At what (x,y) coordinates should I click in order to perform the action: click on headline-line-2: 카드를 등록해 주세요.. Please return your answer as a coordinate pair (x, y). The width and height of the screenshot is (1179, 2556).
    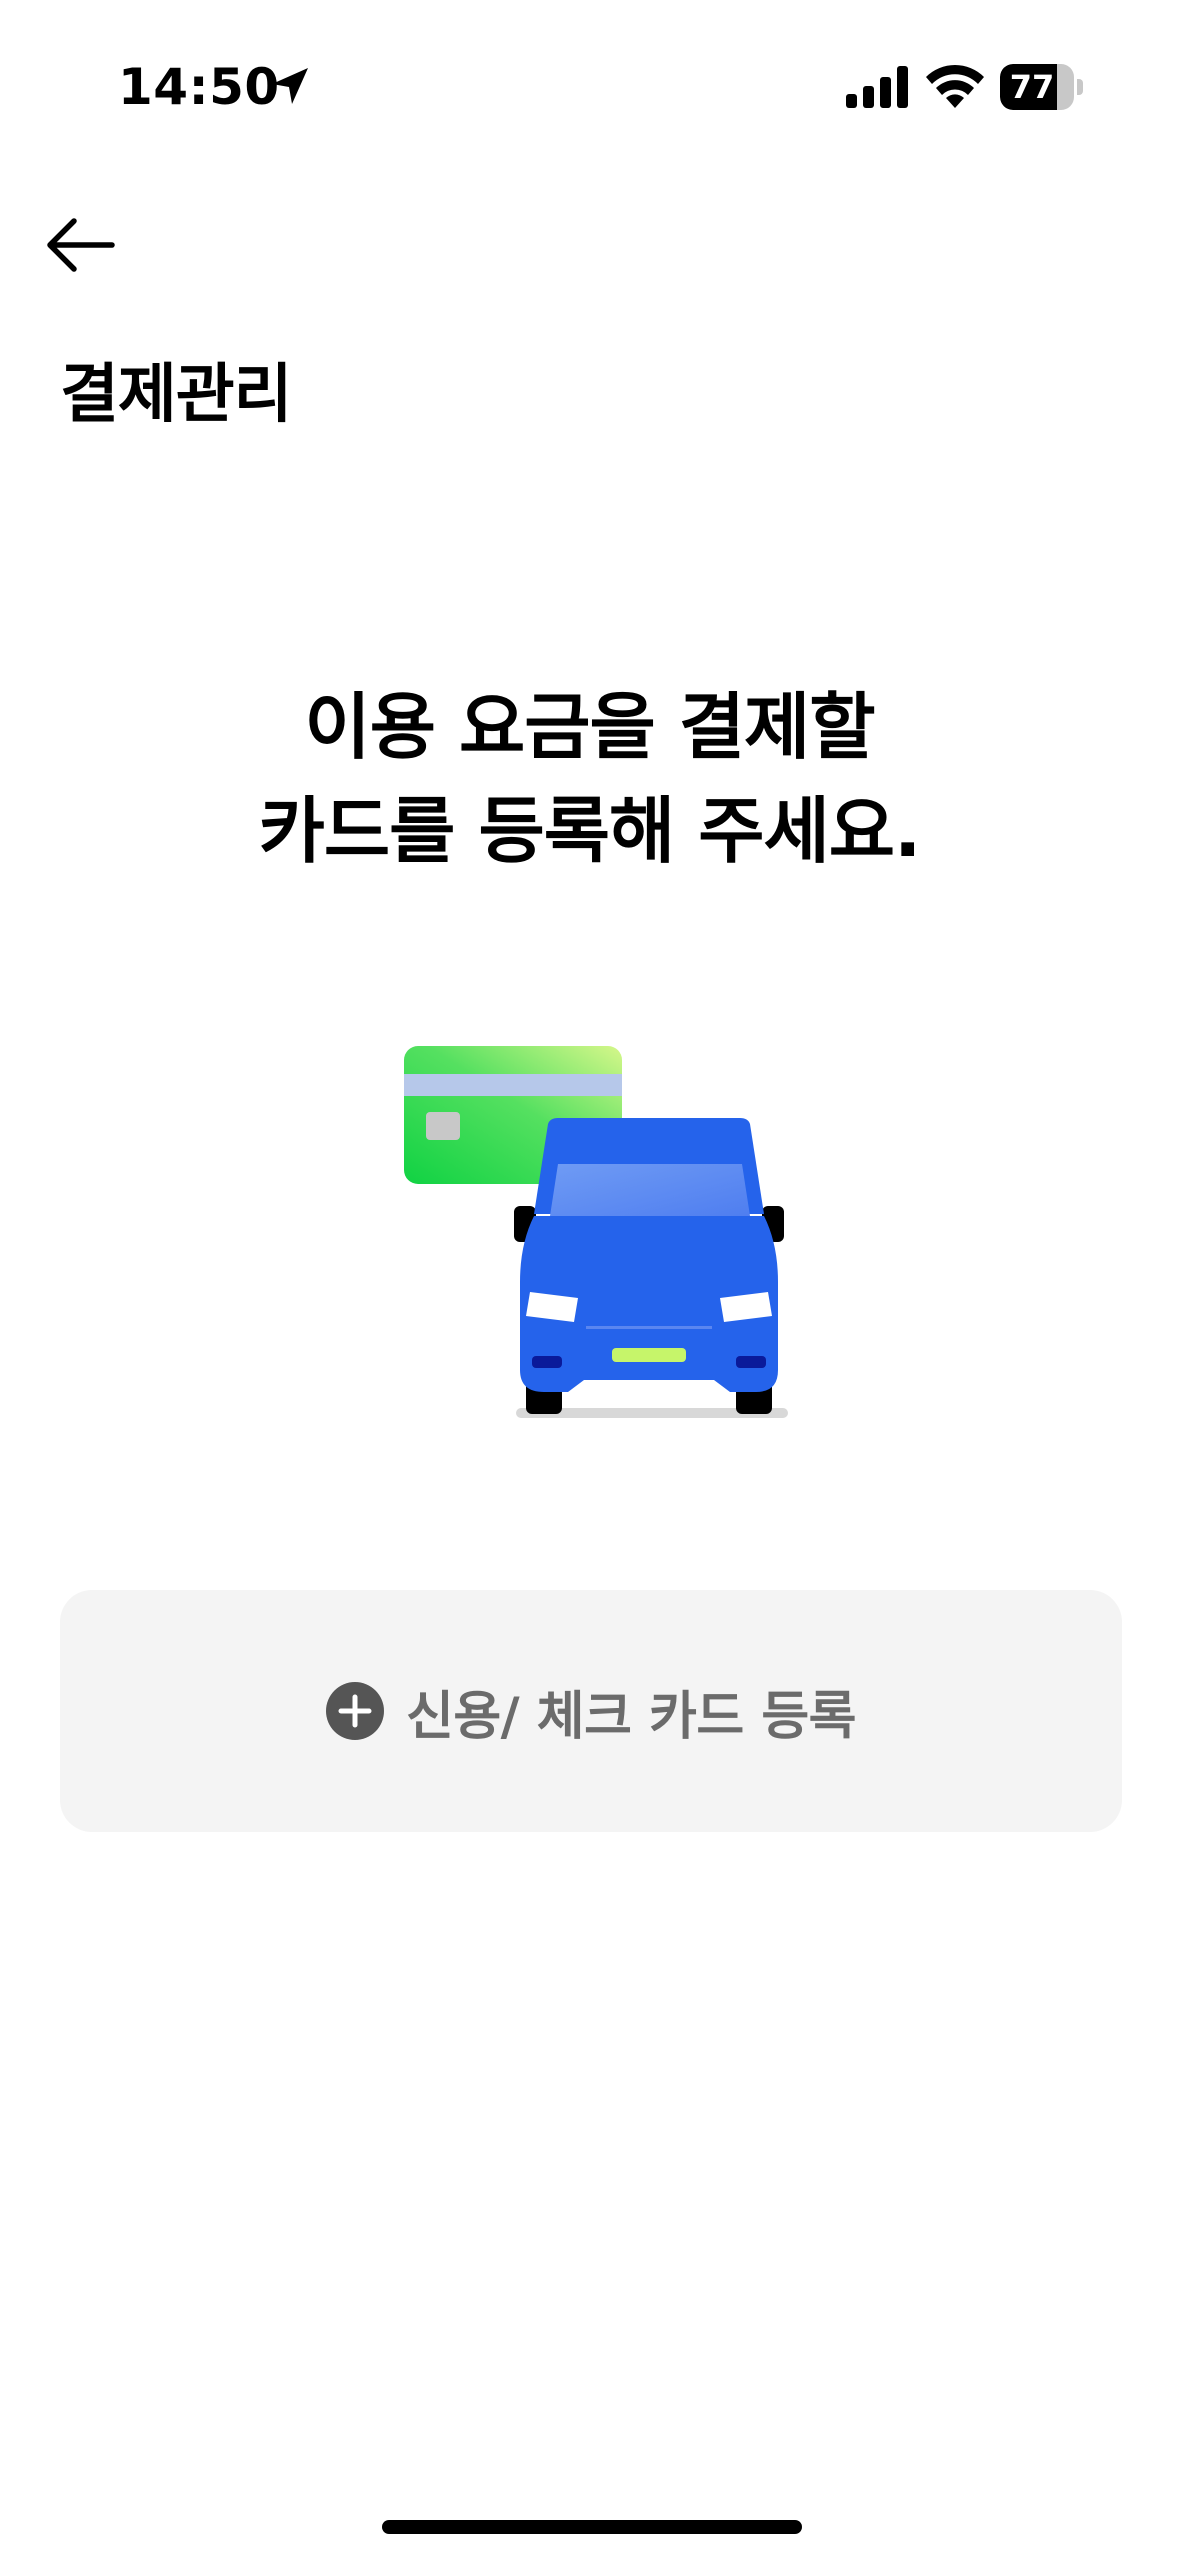
    Looking at the image, I should click on (590, 831).